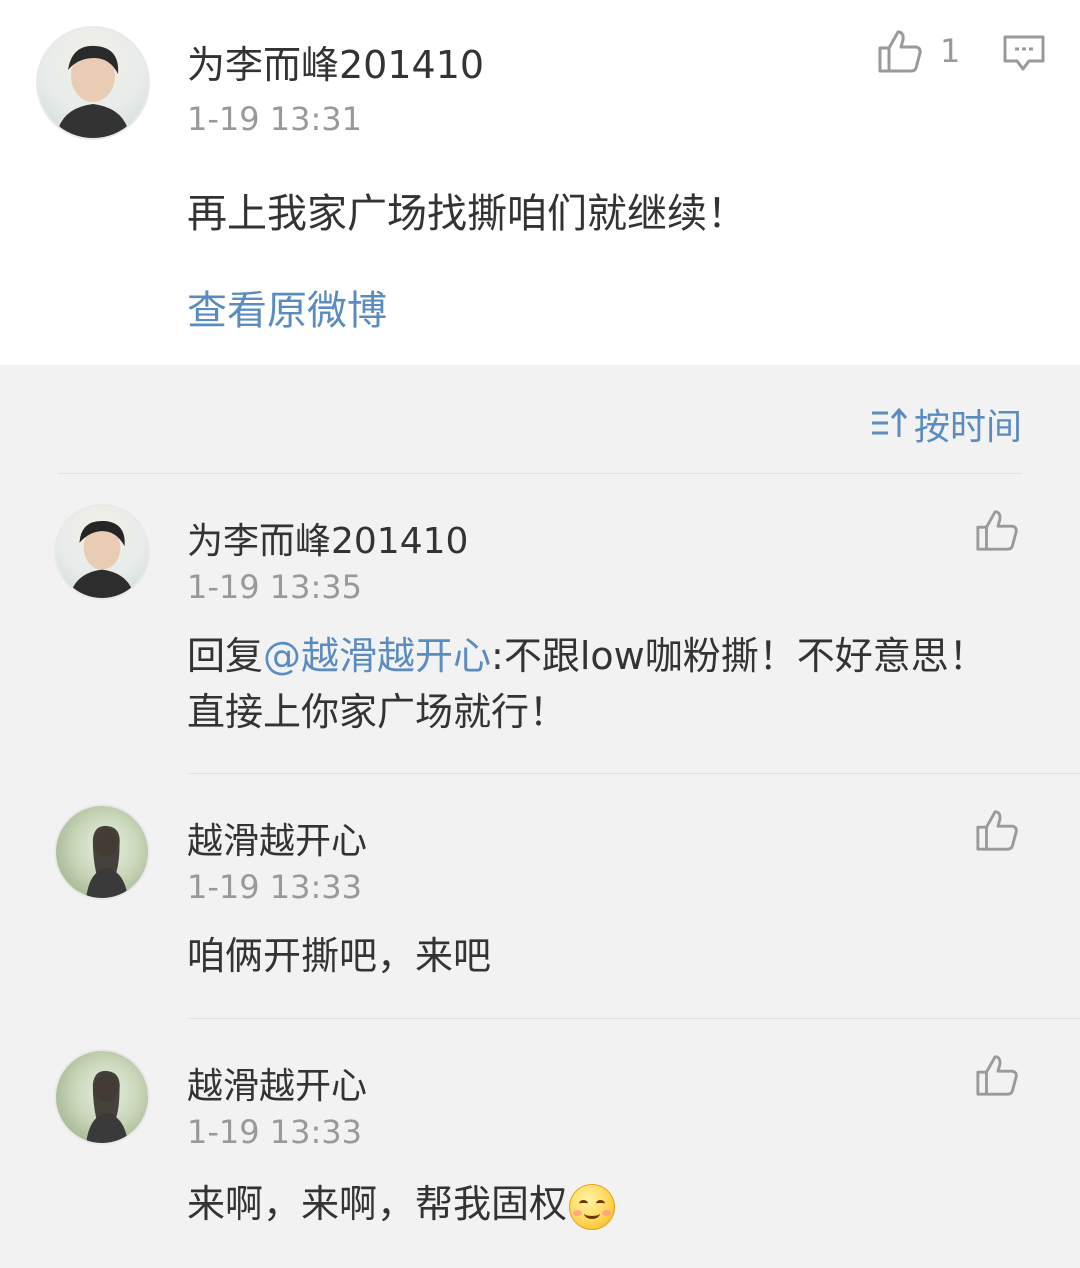 Image resolution: width=1080 pixels, height=1268 pixels. I want to click on comment-text: 来啊，来啊，帮我固权, so click(377, 1204).